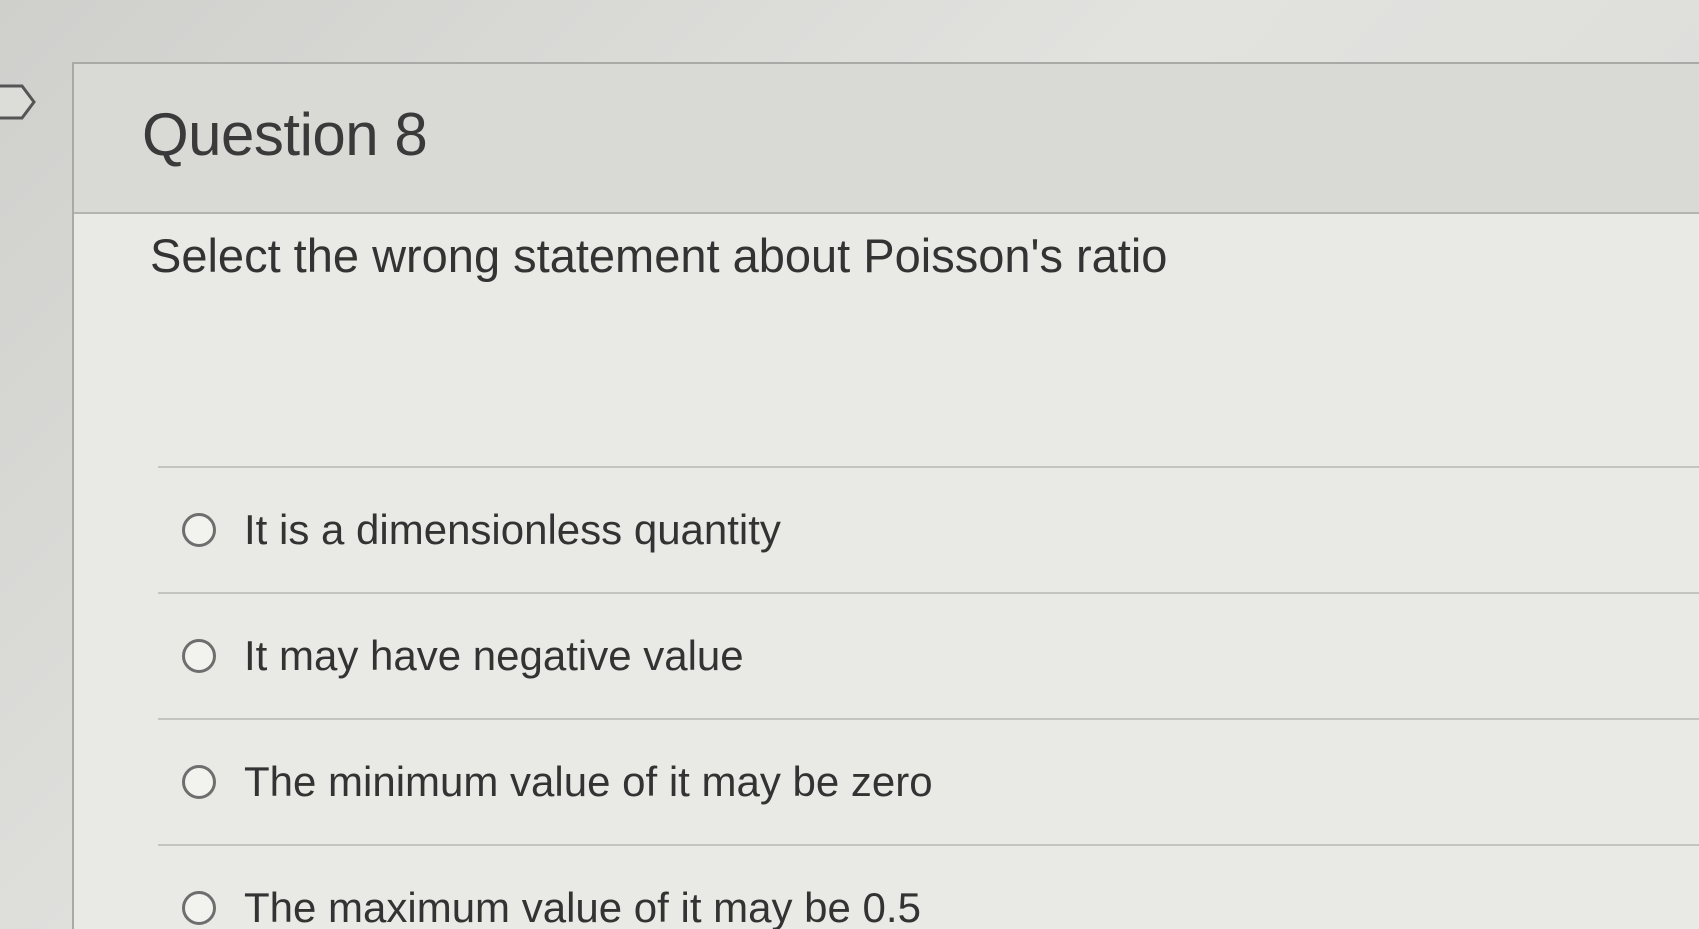 The height and width of the screenshot is (929, 1699). I want to click on answer-label: It may have negative value, so click(494, 656).